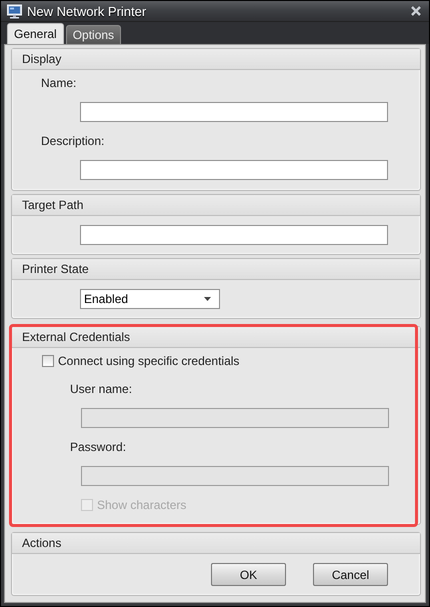 The image size is (430, 607). I want to click on checkbox-label: Show characters, so click(141, 505).